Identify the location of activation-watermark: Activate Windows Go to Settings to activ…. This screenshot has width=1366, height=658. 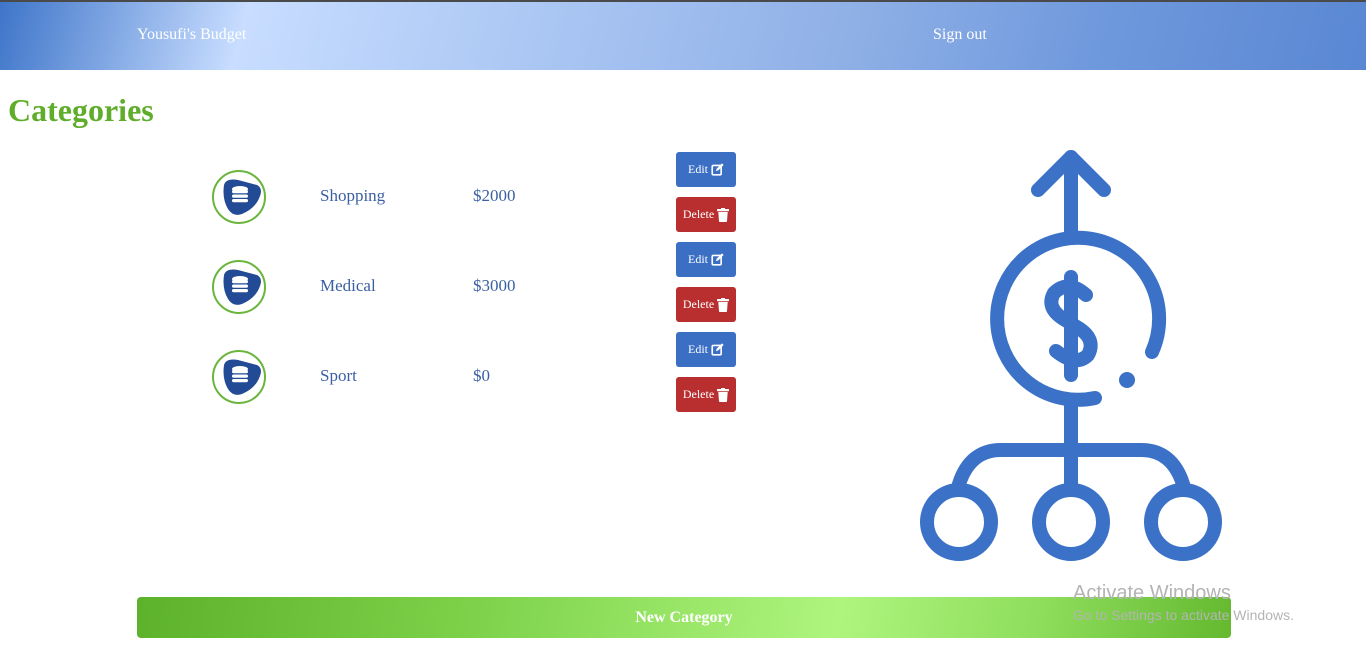
(1183, 602).